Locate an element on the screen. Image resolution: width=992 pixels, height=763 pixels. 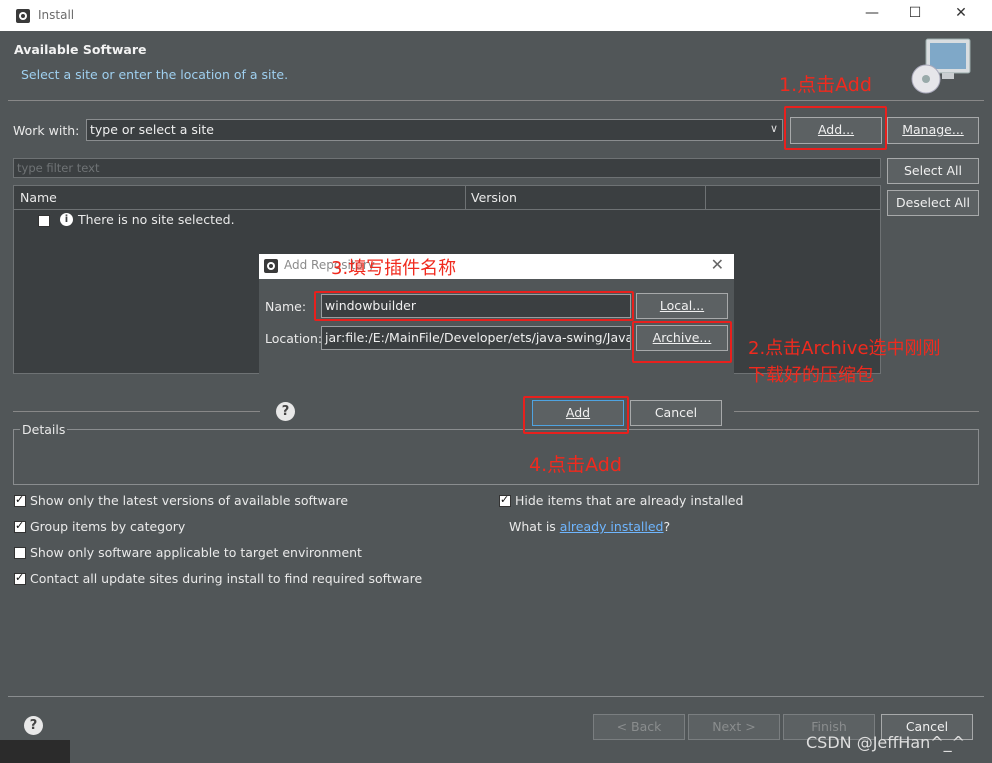
hide-installed-label: Hide items that are already installed is located at coordinates (629, 500).